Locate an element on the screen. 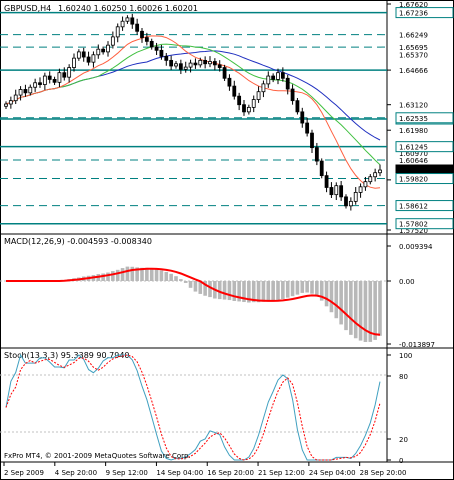 The width and height of the screenshot is (454, 480). level-price-label: 1.62535 is located at coordinates (413, 119).